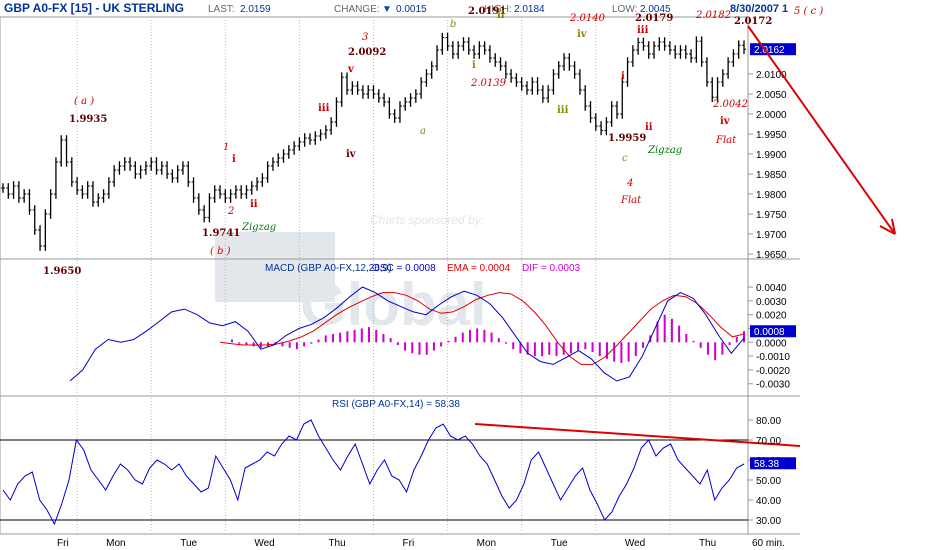 Image resolution: width=952 pixels, height=550 pixels. Describe the element at coordinates (351, 154) in the screenshot. I see `wave-iv-label: iv` at that location.